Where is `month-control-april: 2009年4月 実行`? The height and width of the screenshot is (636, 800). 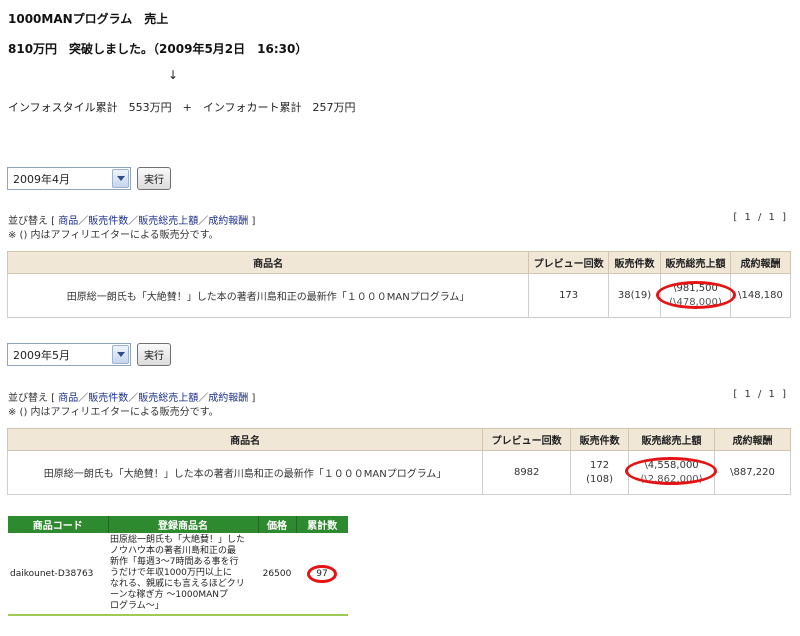 month-control-april: 2009年4月 実行 is located at coordinates (89, 178).